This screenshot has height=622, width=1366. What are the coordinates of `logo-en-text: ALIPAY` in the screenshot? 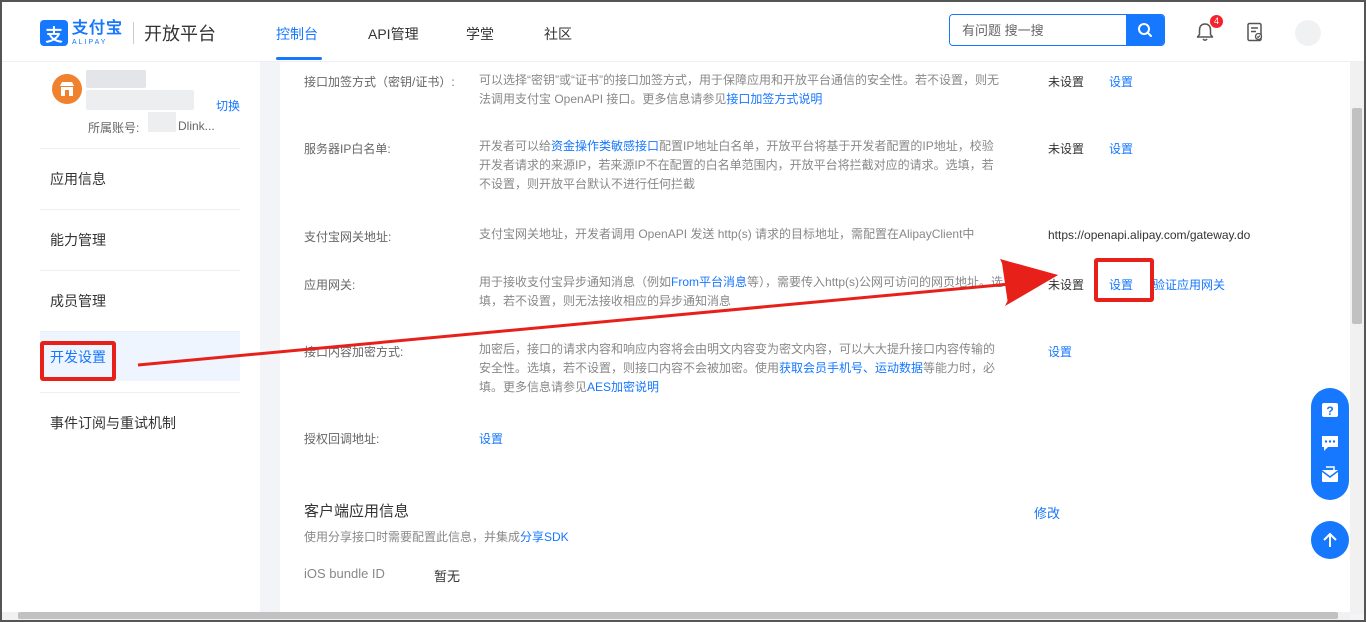 It's located at (90, 42).